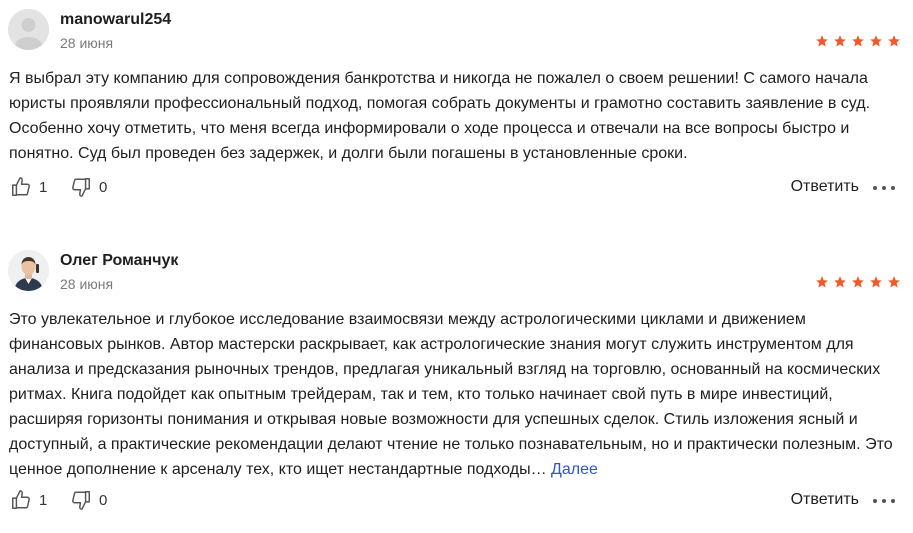  I want to click on user-photo-avatar, so click(28, 270).